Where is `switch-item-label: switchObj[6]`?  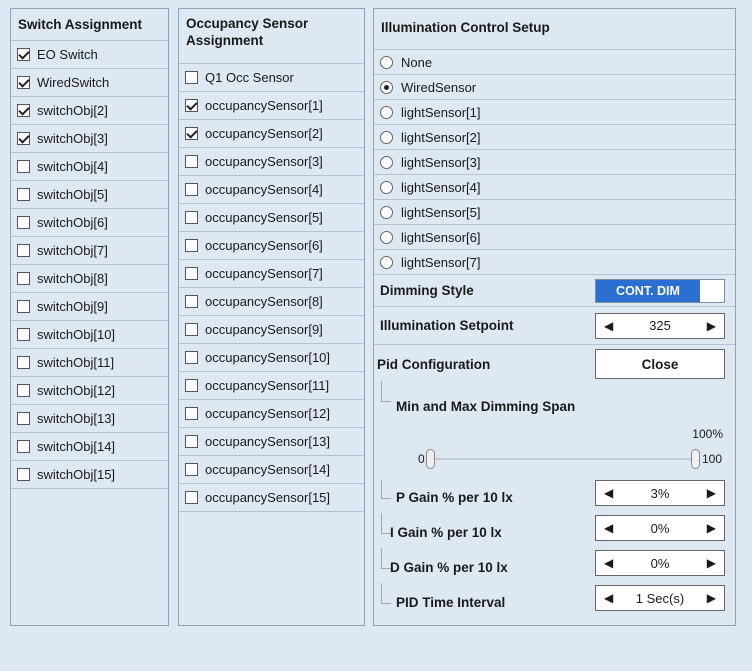 switch-item-label: switchObj[6] is located at coordinates (72, 222).